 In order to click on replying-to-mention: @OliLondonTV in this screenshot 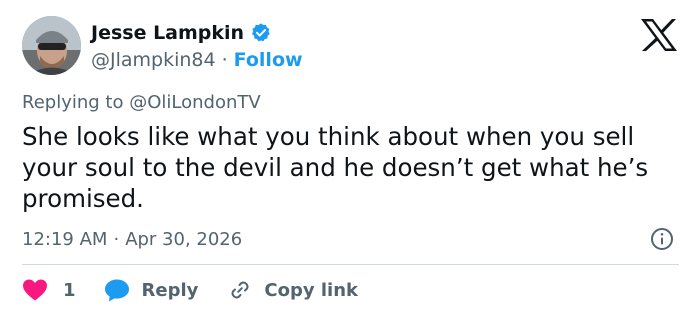, I will do `click(194, 102)`.